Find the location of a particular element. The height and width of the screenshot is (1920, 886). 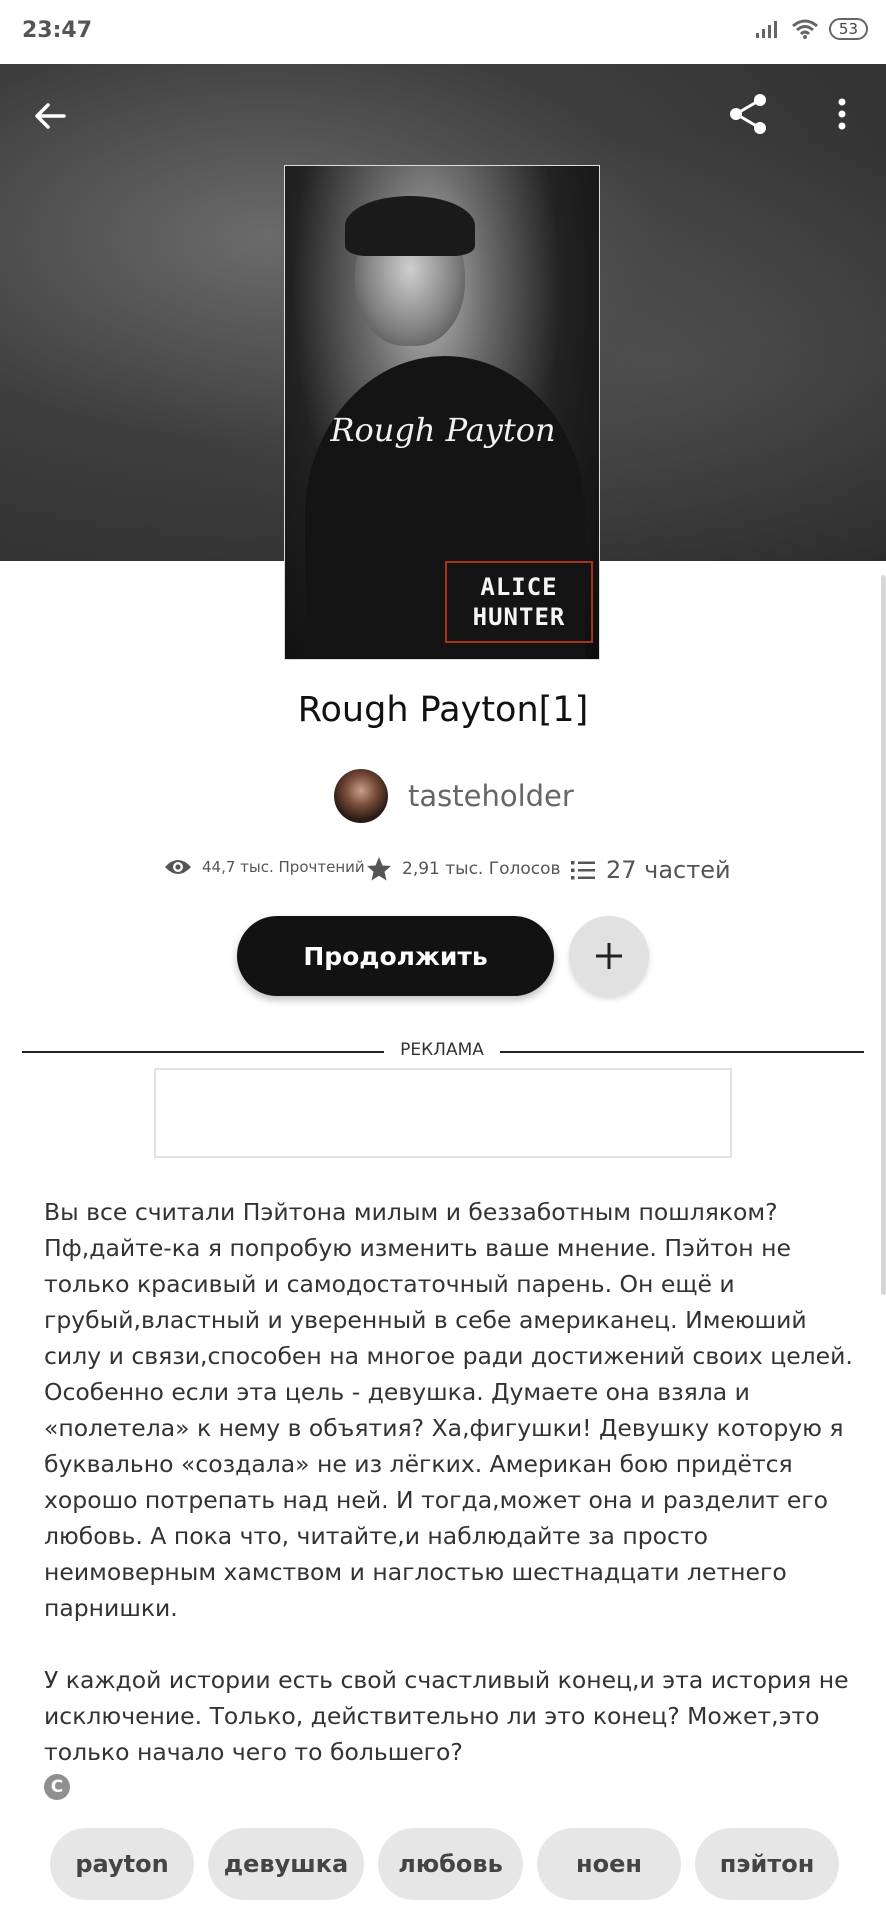

parts-stat: 27 частей is located at coordinates (650, 870).